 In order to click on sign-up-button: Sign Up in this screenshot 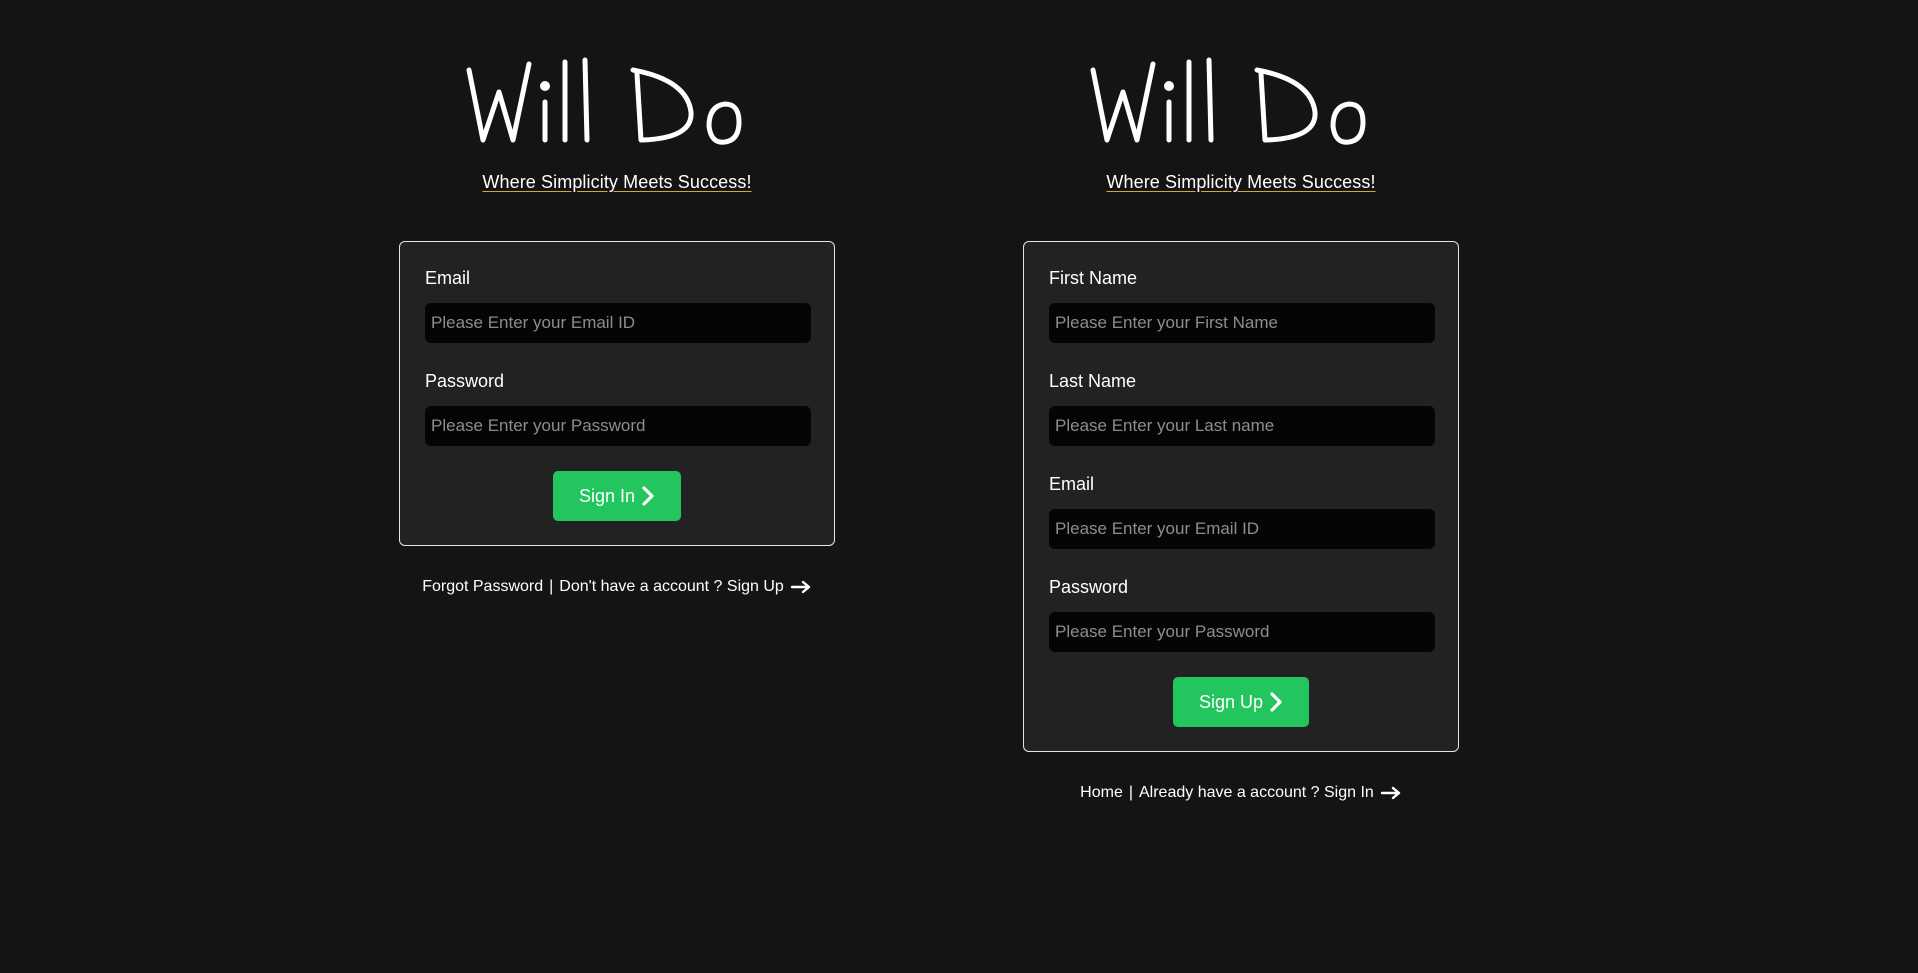, I will do `click(1241, 702)`.